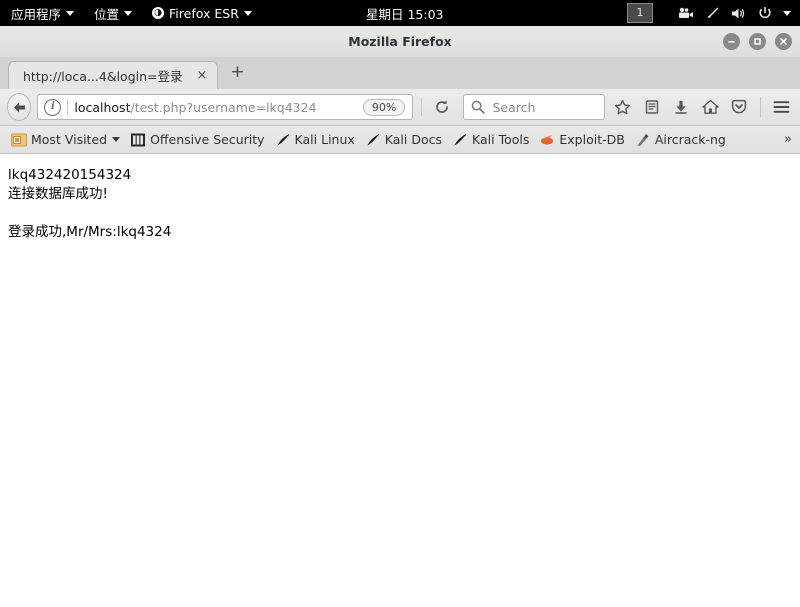 This screenshot has width=800, height=607. I want to click on bookmark-aircrack-ng: Aircrack-ng, so click(681, 140).